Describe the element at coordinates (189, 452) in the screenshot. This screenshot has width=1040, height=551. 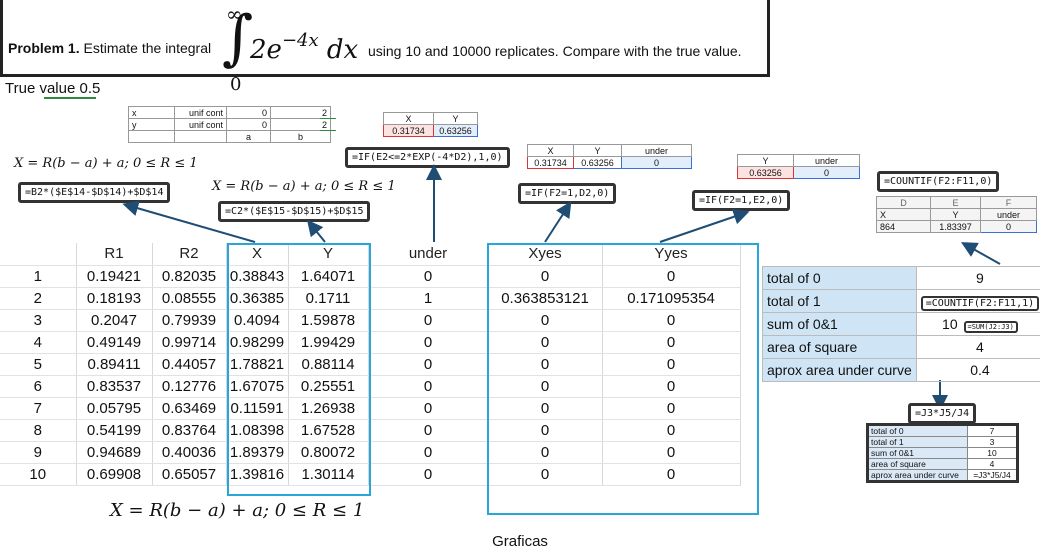
I see `table-cell: 0.40036` at that location.